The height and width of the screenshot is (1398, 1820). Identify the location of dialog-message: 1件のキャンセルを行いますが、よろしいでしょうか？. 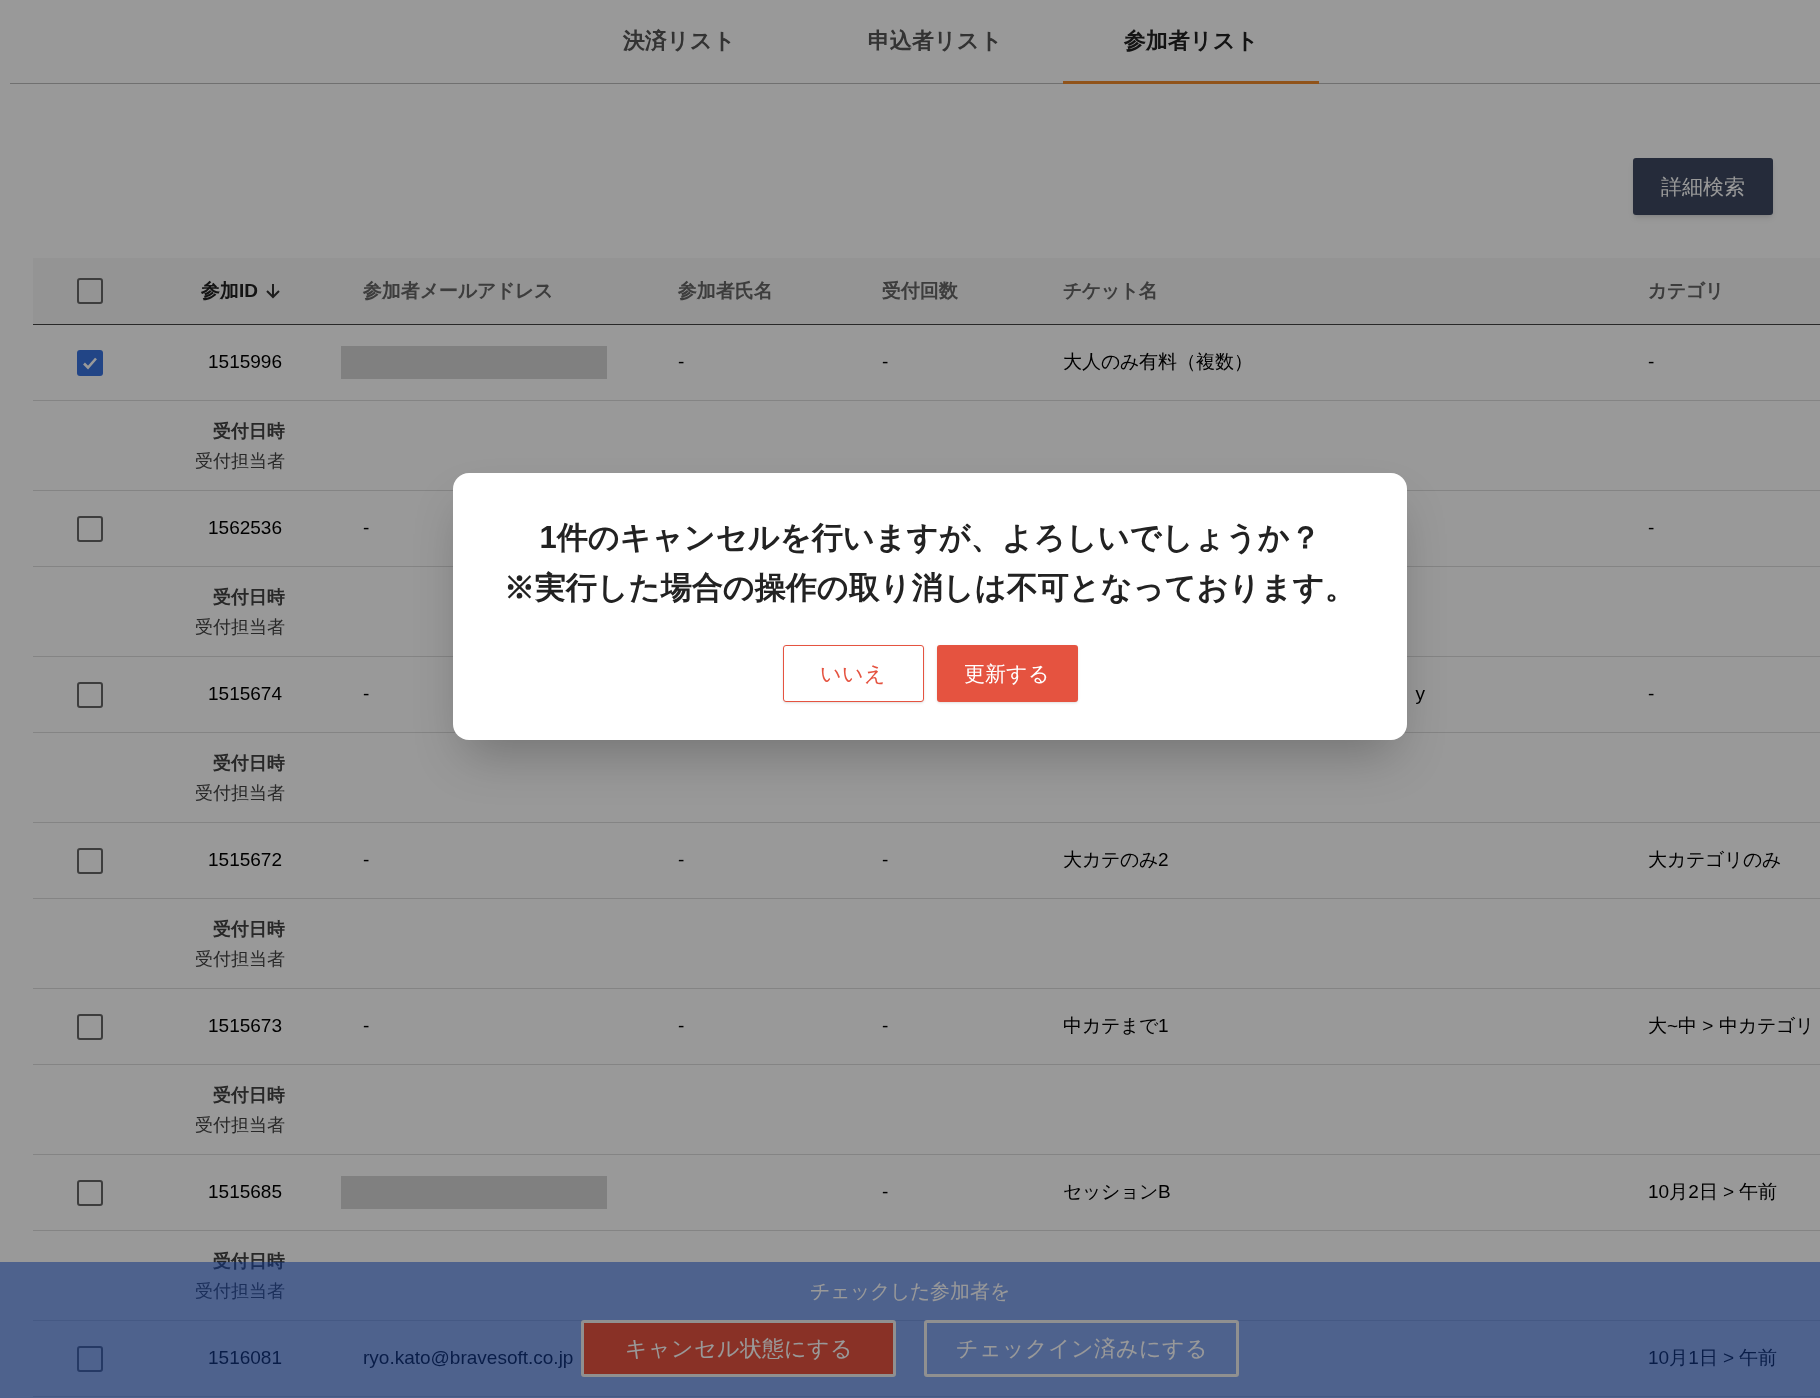
(930, 538).